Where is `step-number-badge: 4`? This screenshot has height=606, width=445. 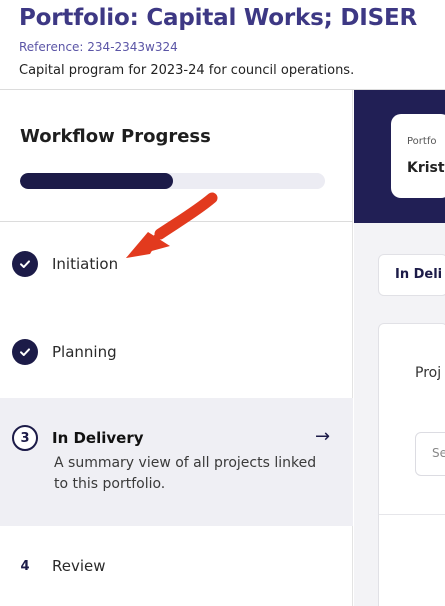 step-number-badge: 4 is located at coordinates (25, 566).